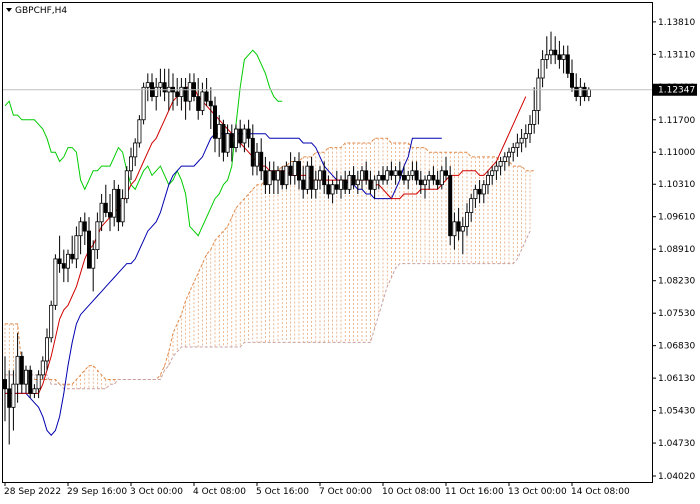 This screenshot has width=700, height=504. I want to click on price-tick-label: 1.11000, so click(676, 153).